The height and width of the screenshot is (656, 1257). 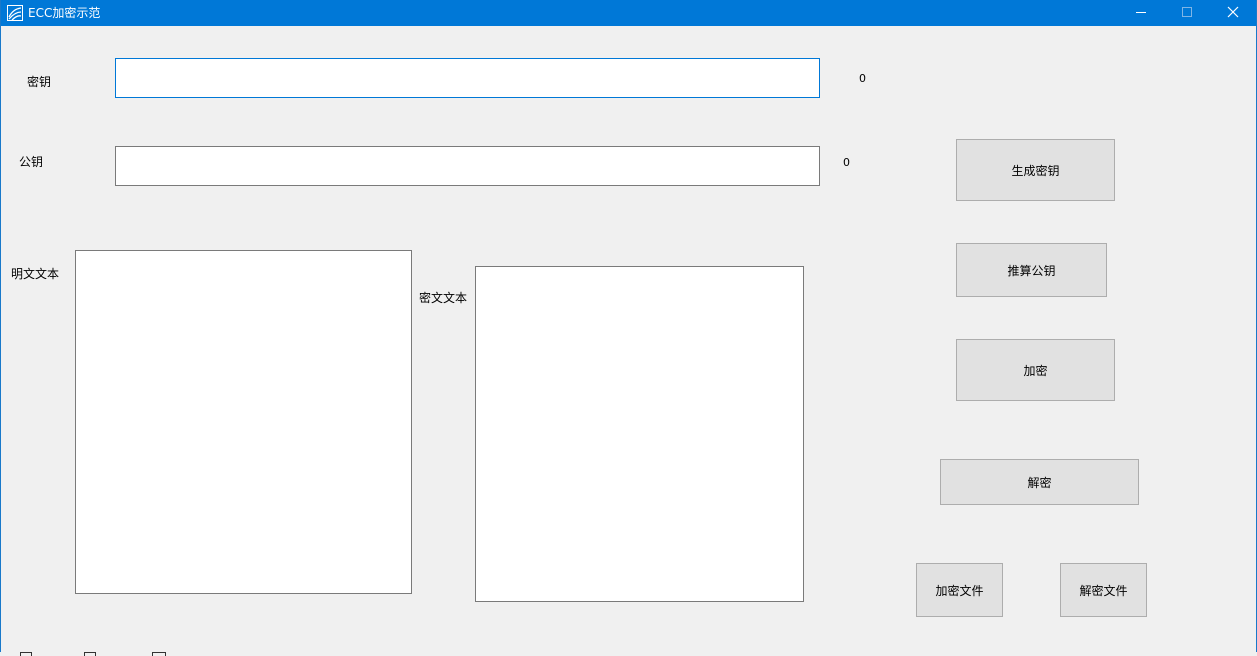 What do you see at coordinates (628, 13) in the screenshot?
I see `title-bar: ECC加密示范` at bounding box center [628, 13].